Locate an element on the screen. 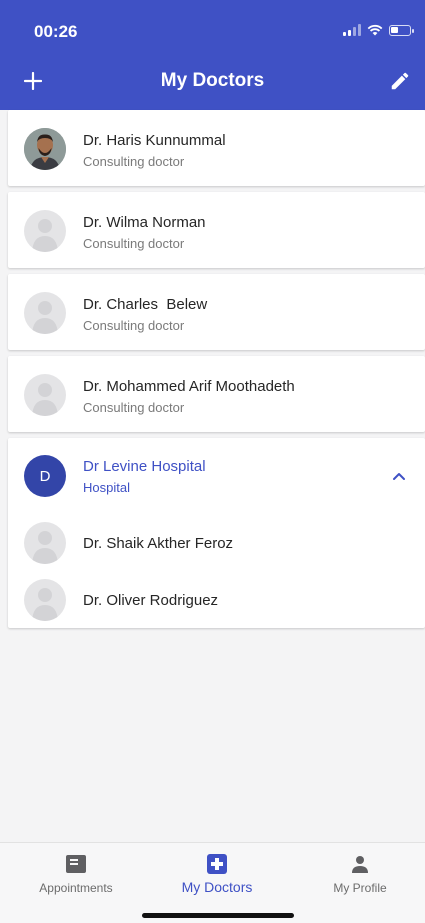 The width and height of the screenshot is (425, 923). hospital-doctor-item: Dr. Shaik Akther Feroz is located at coordinates (216, 542).